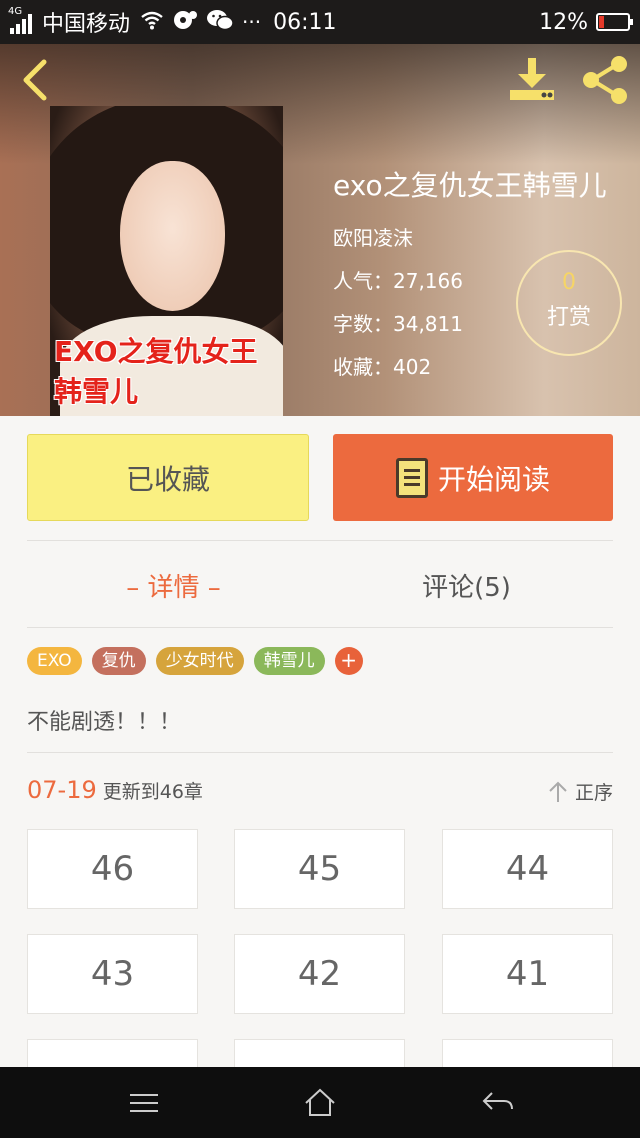  Describe the element at coordinates (305, 22) in the screenshot. I see `clock: 06:11` at that location.